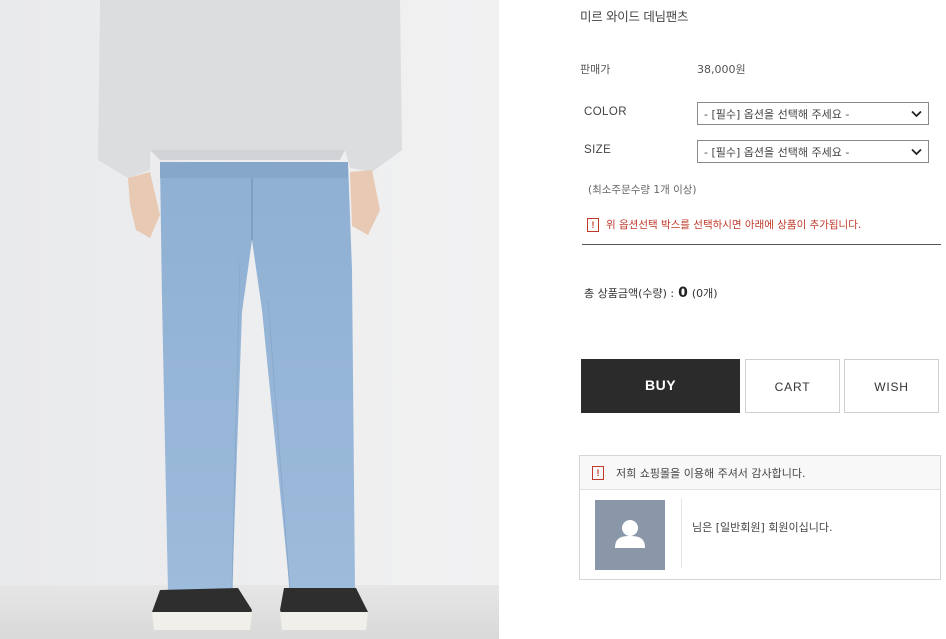  What do you see at coordinates (777, 114) in the screenshot?
I see `color-select-value: - [필수] 옵션을 선택해 주세요 -` at bounding box center [777, 114].